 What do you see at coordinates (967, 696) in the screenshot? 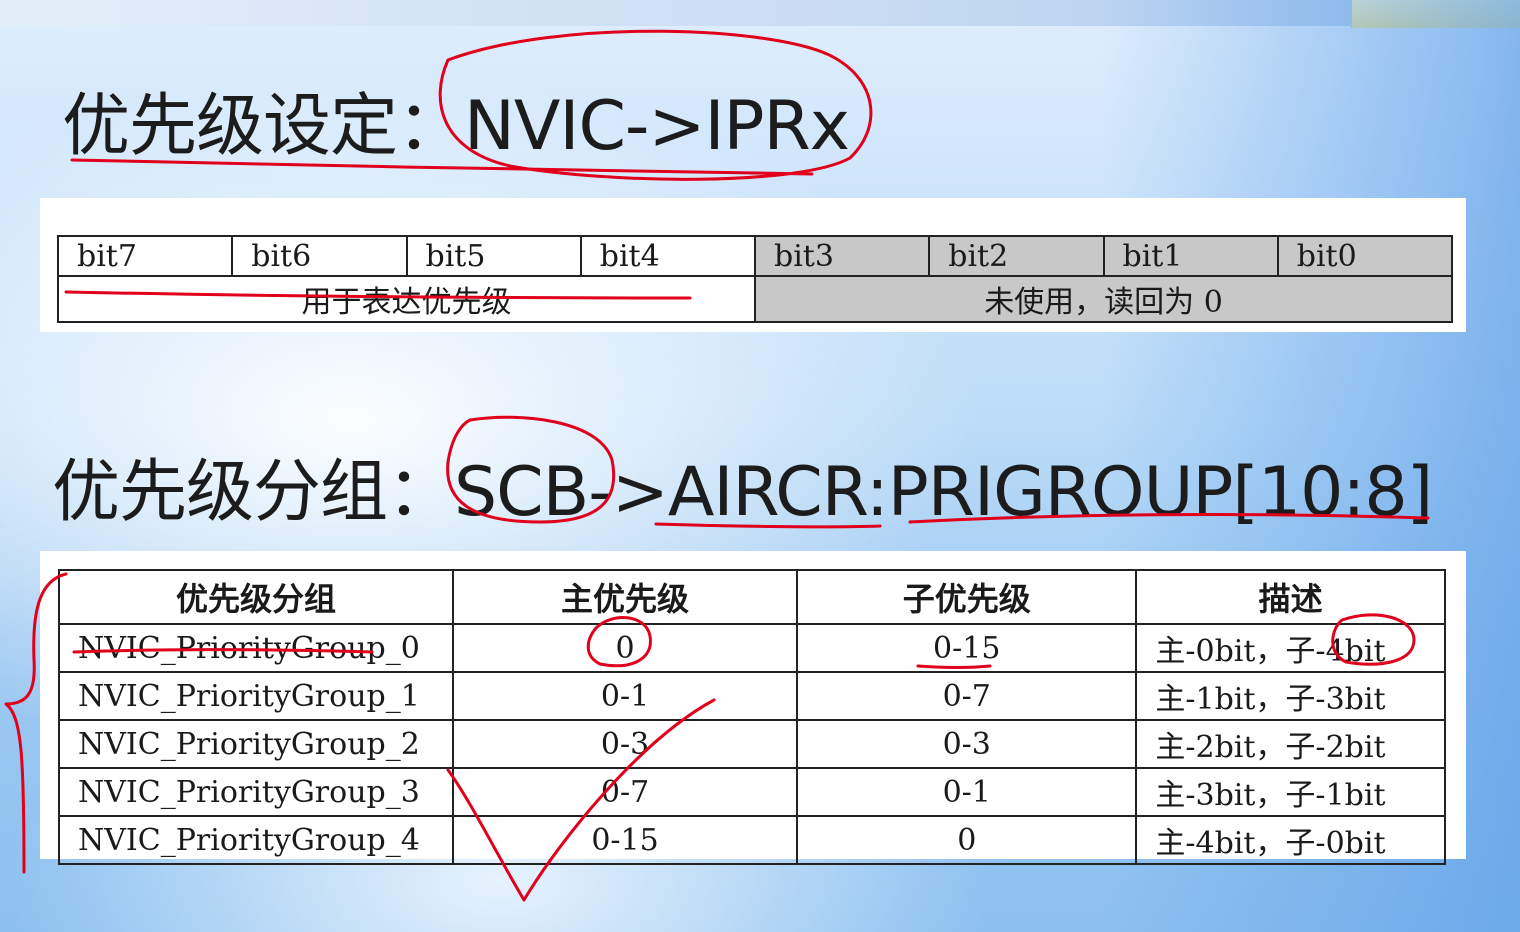
I see `sub-priority-cell: 0-7` at bounding box center [967, 696].